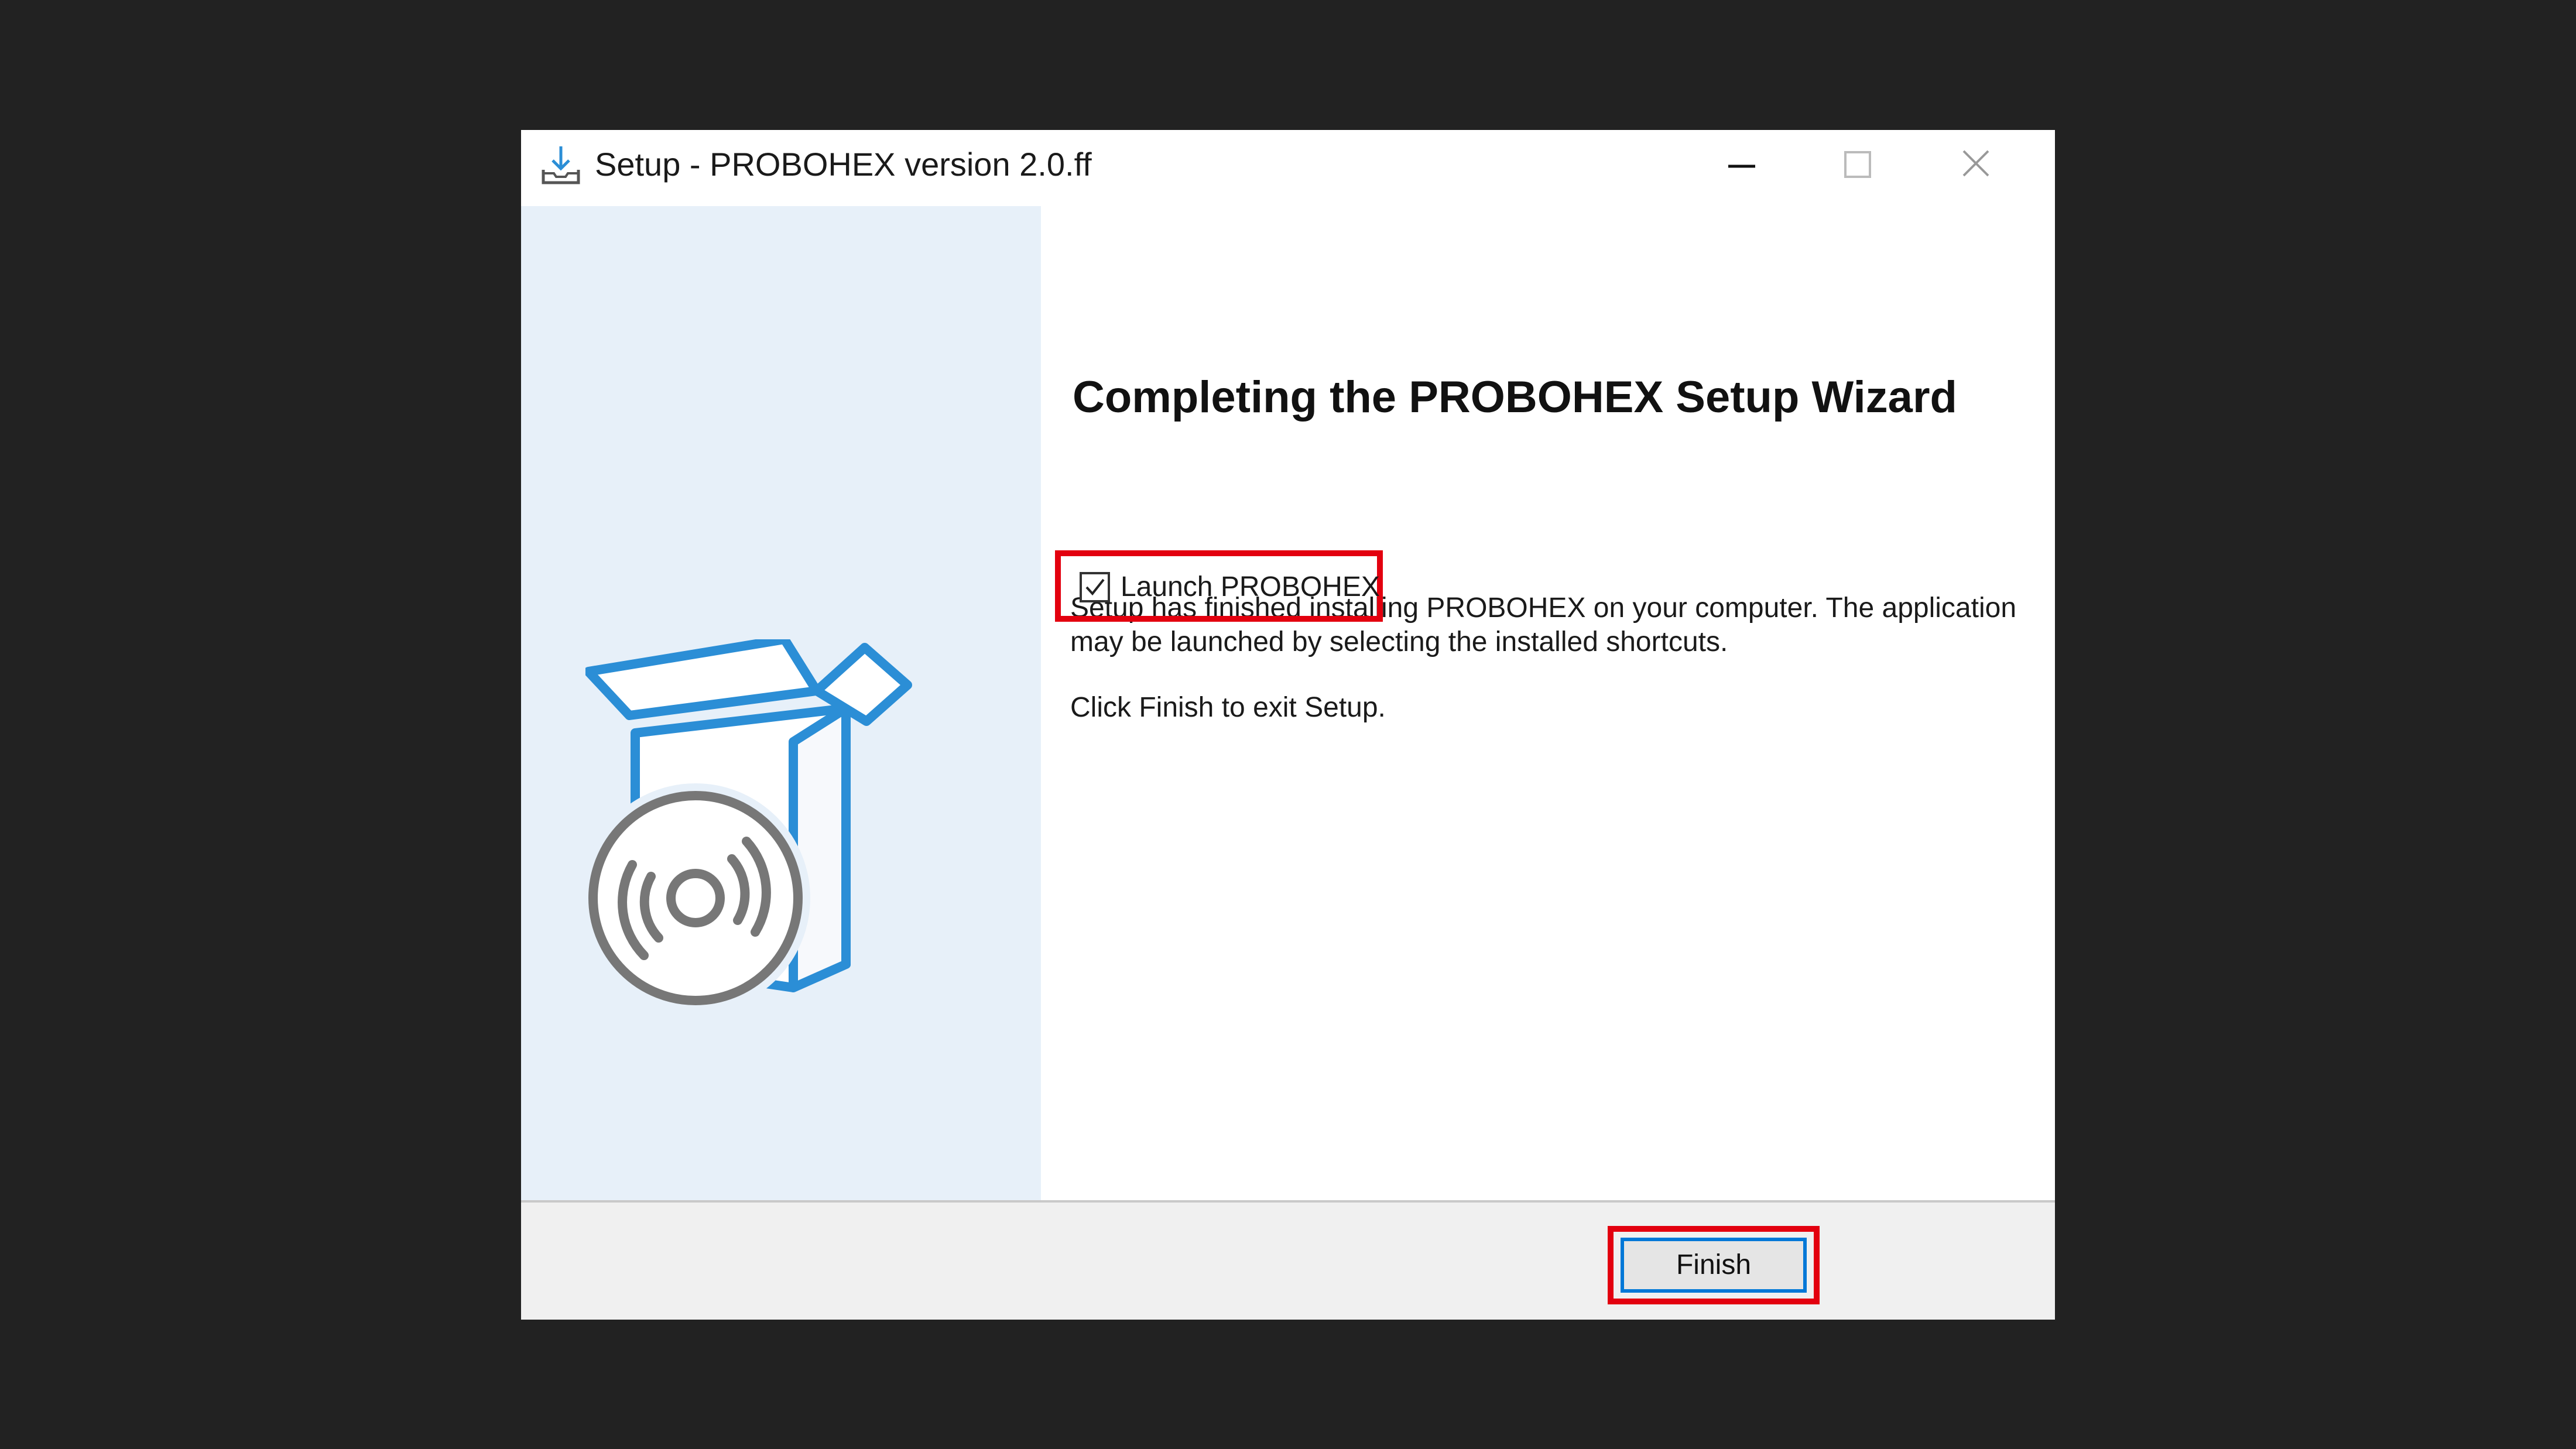  Describe the element at coordinates (748, 823) in the screenshot. I see `box-with-disc-icon` at that location.